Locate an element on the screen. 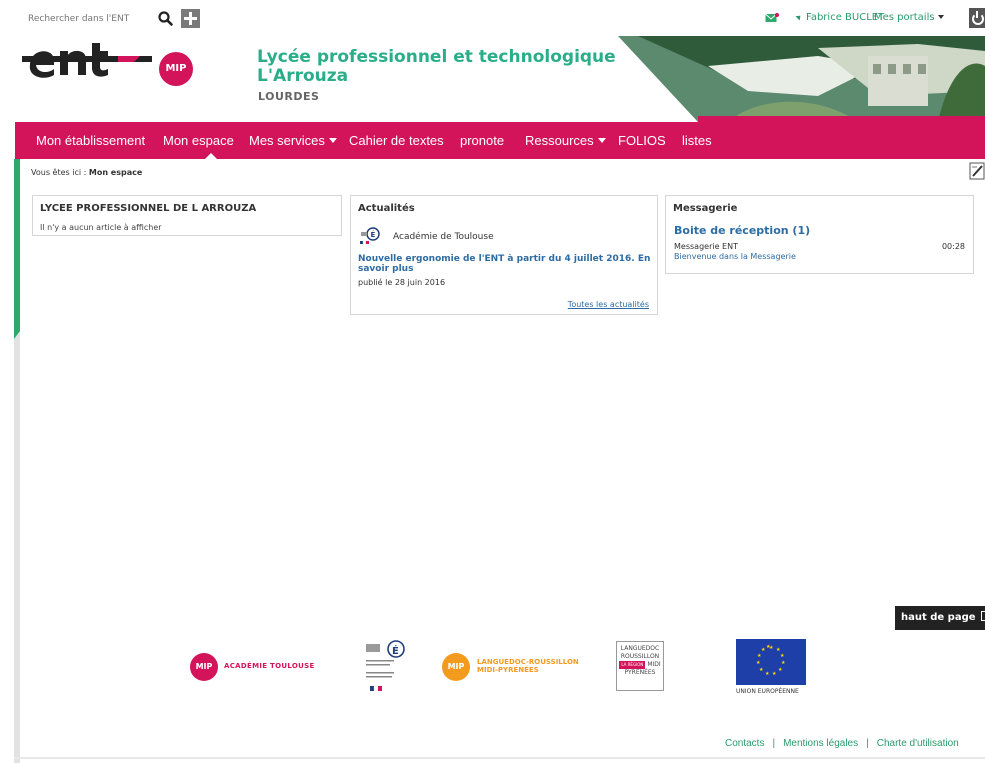 The height and width of the screenshot is (763, 985). inbox-link: Boite de réception (1) is located at coordinates (742, 230).